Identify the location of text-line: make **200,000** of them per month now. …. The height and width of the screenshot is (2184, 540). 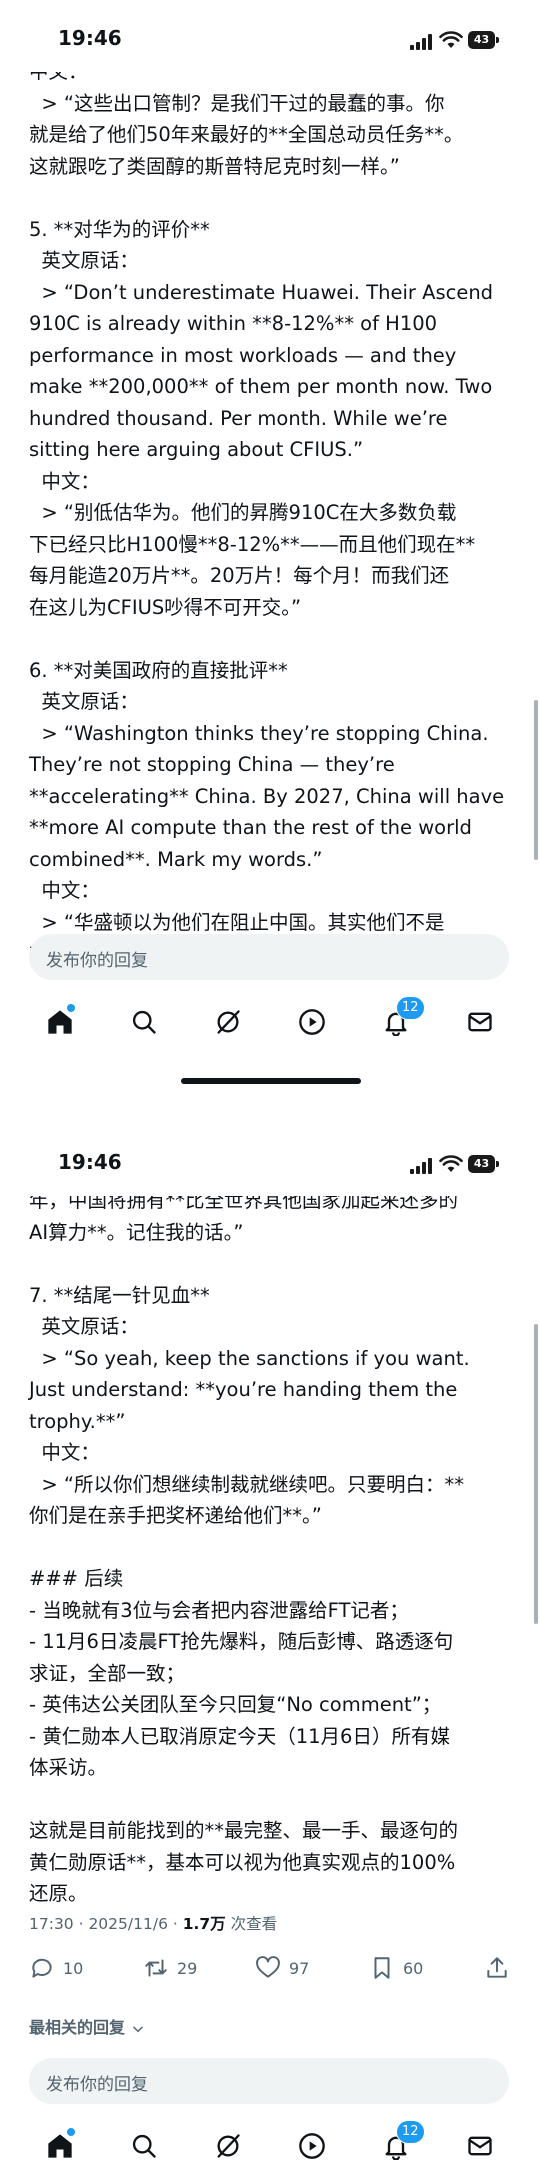
(261, 386).